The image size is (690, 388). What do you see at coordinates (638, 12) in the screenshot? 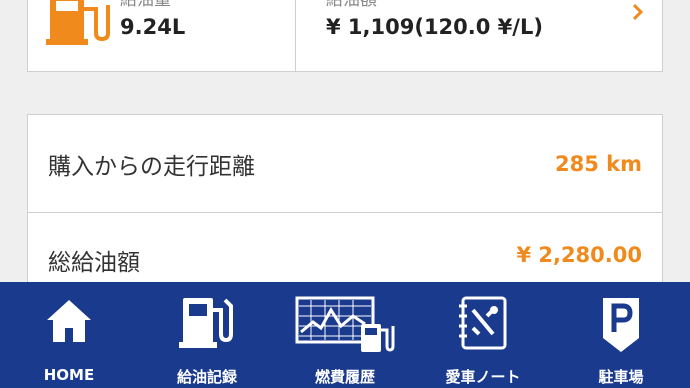
I see `chevron-right-icon` at bounding box center [638, 12].